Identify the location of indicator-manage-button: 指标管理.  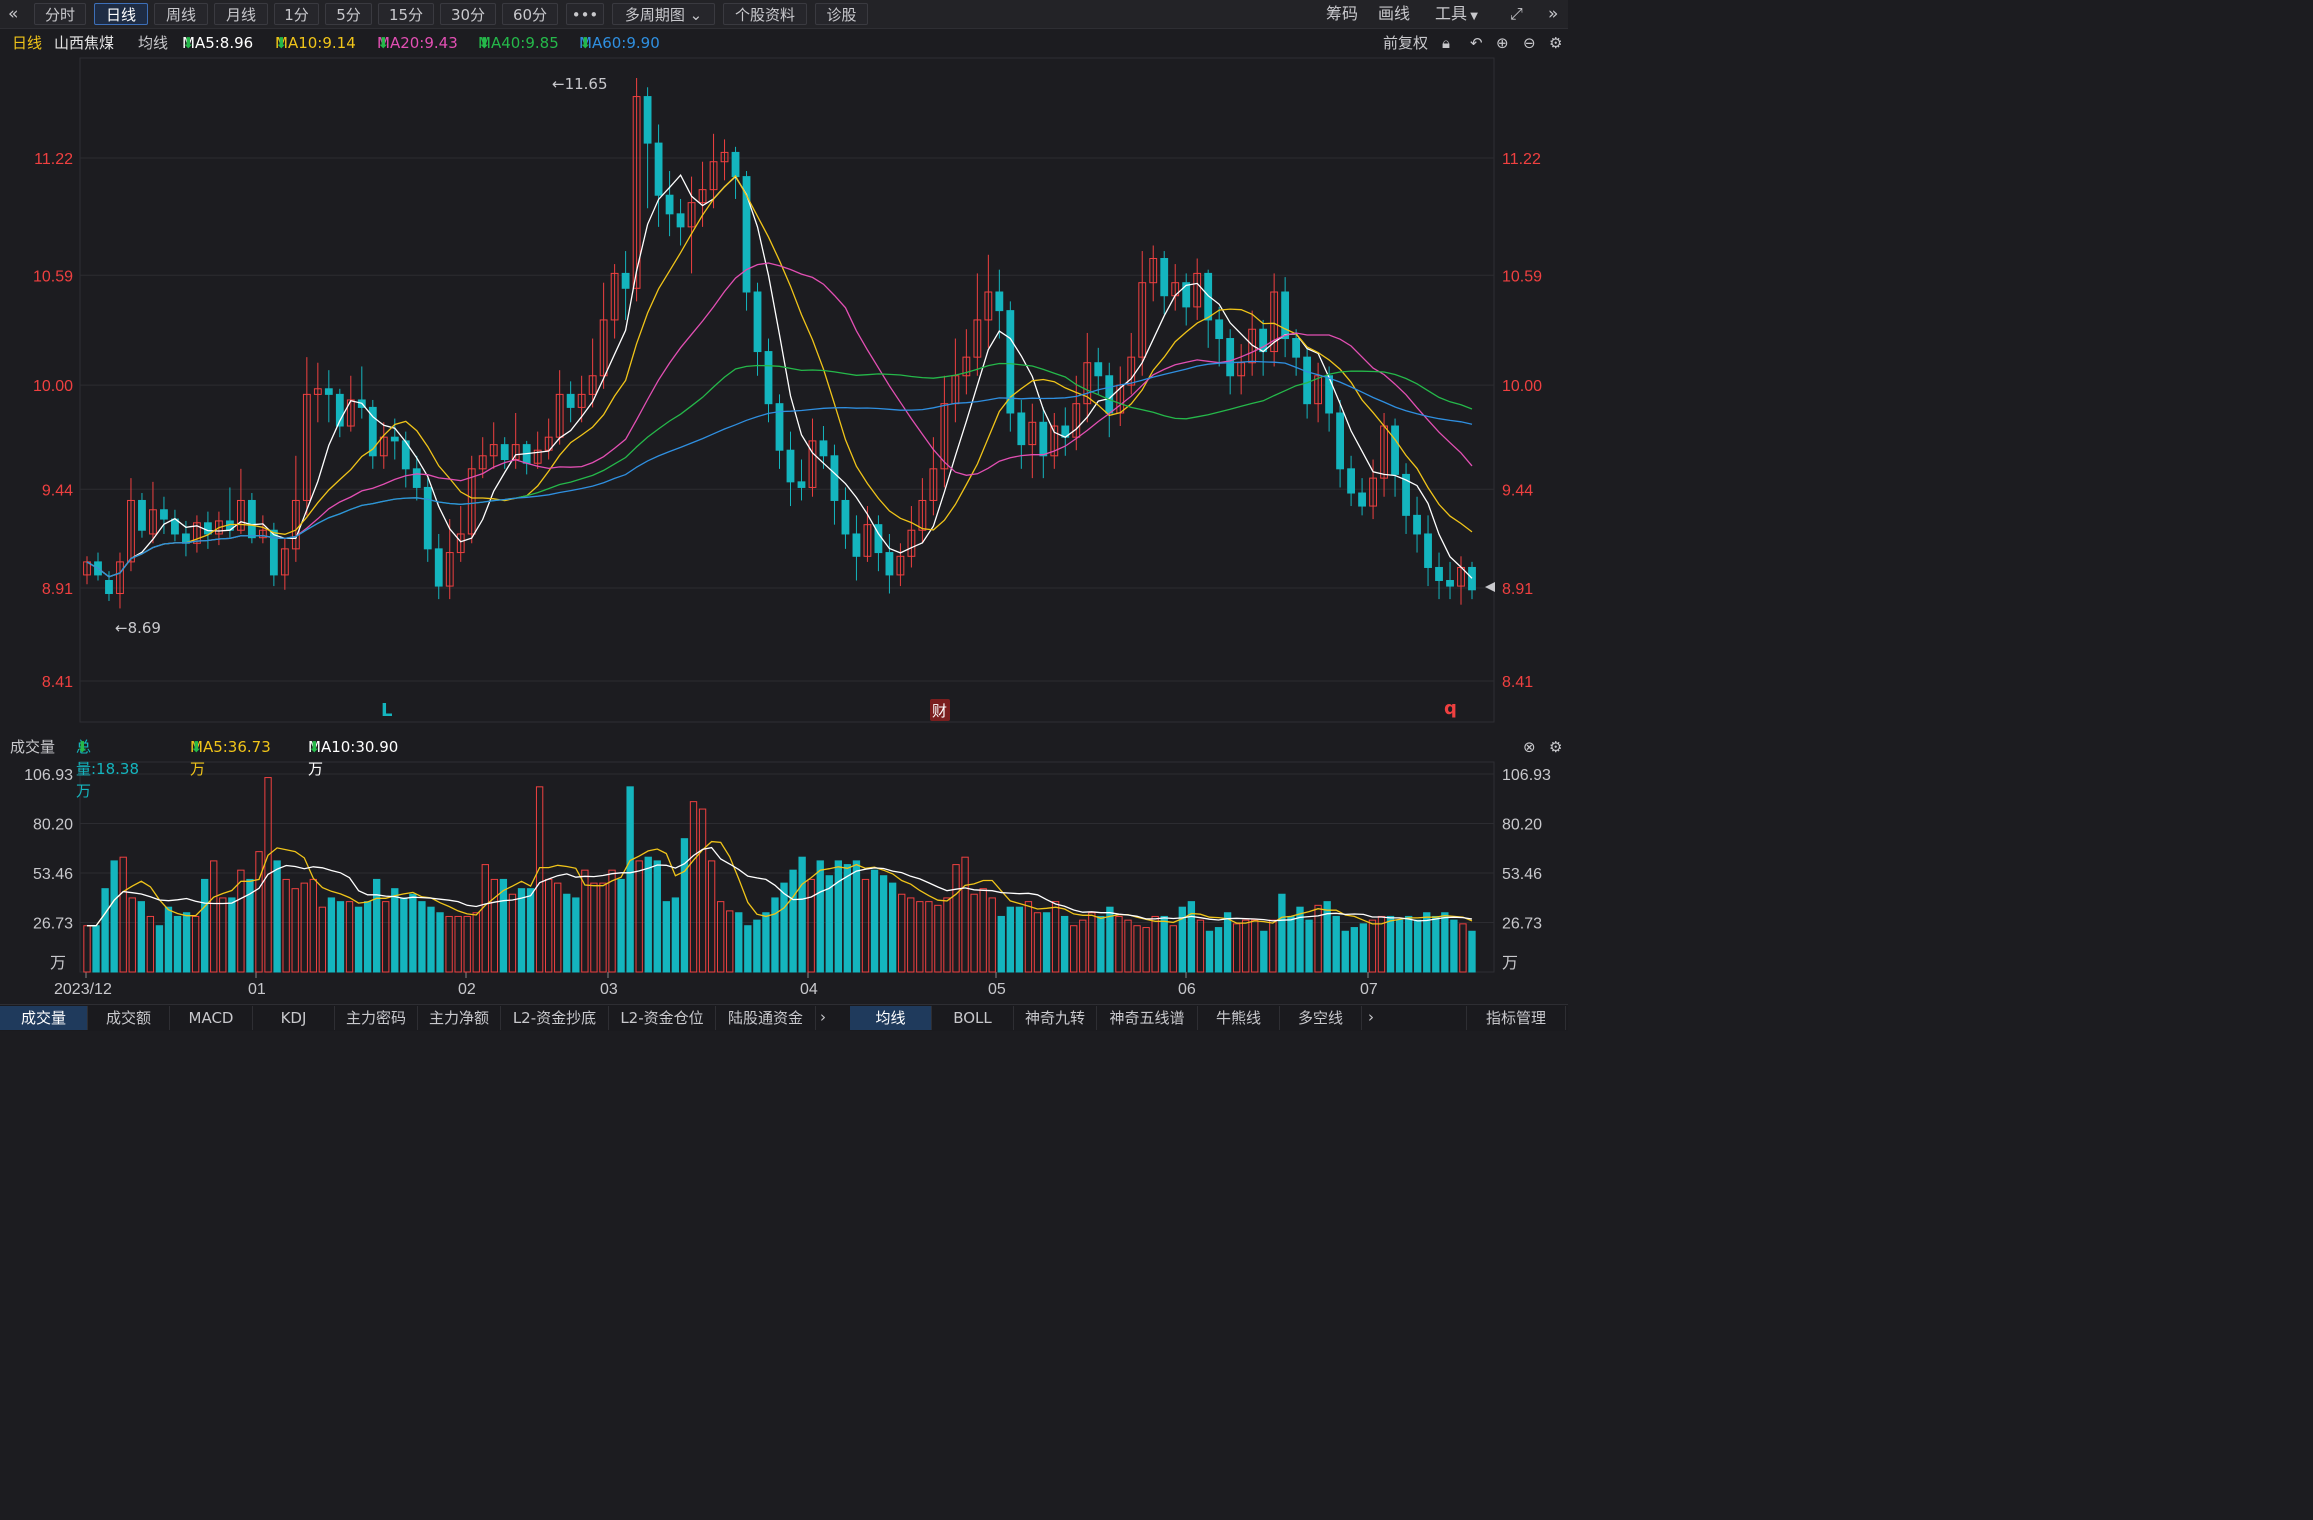
(1516, 1018).